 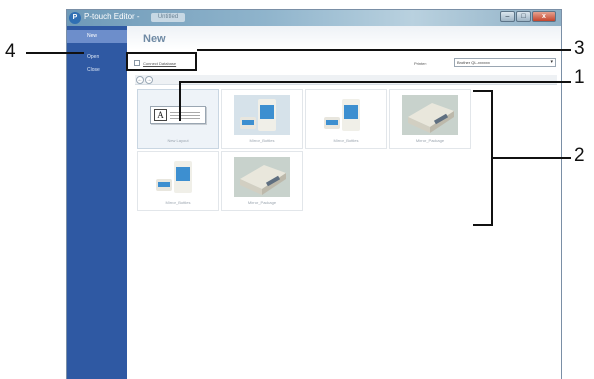 What do you see at coordinates (75, 18) in the screenshot?
I see `app-icon: P` at bounding box center [75, 18].